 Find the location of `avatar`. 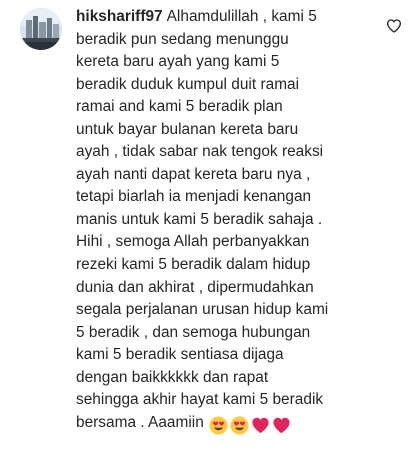

avatar is located at coordinates (41, 29).